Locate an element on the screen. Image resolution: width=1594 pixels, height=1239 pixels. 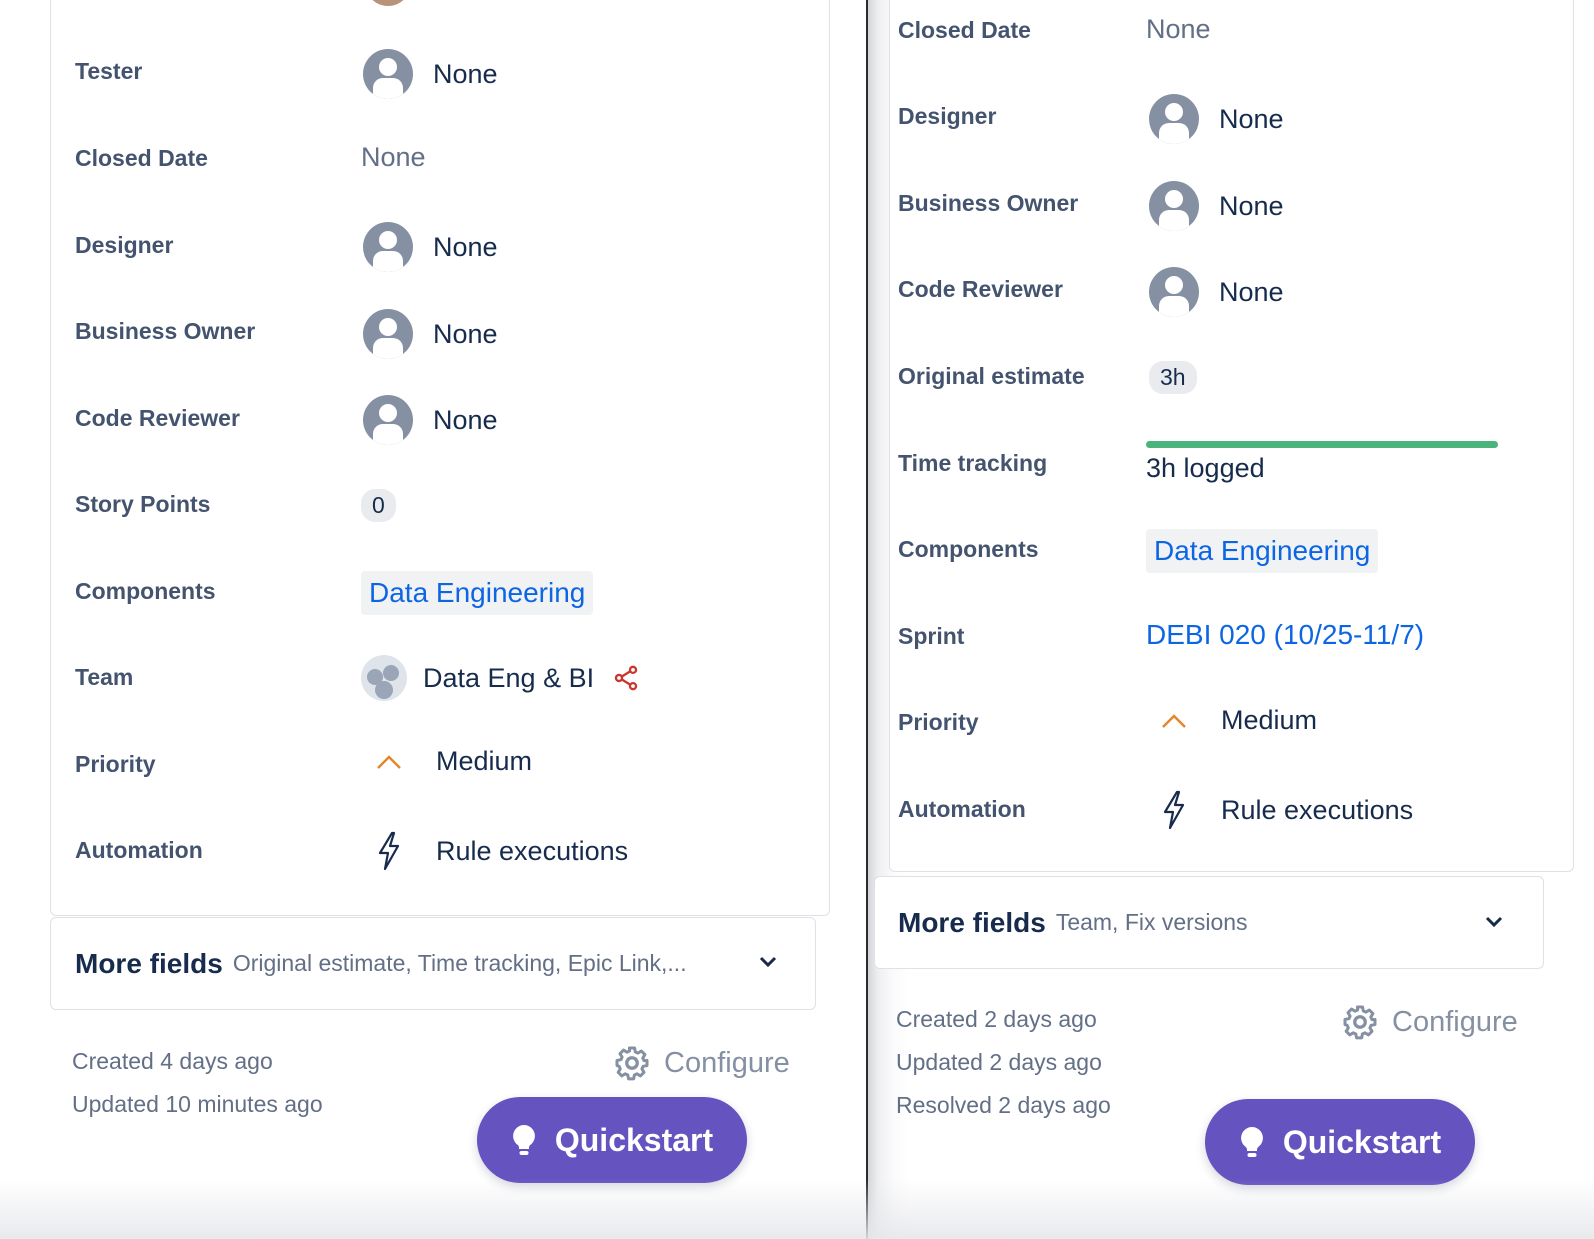
team-name: Data Eng & BI is located at coordinates (509, 677).